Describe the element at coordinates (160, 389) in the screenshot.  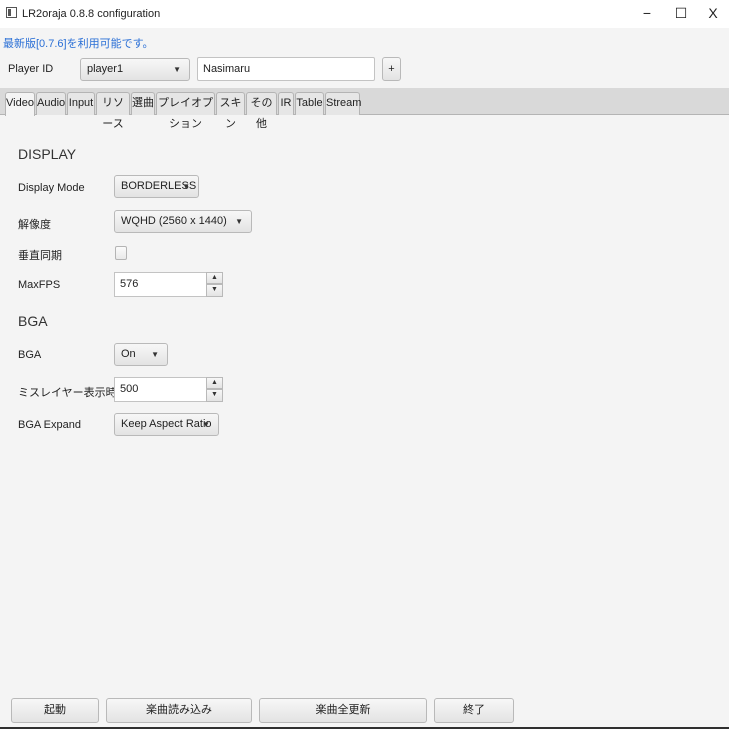
I see `miss-layer-input: 500` at that location.